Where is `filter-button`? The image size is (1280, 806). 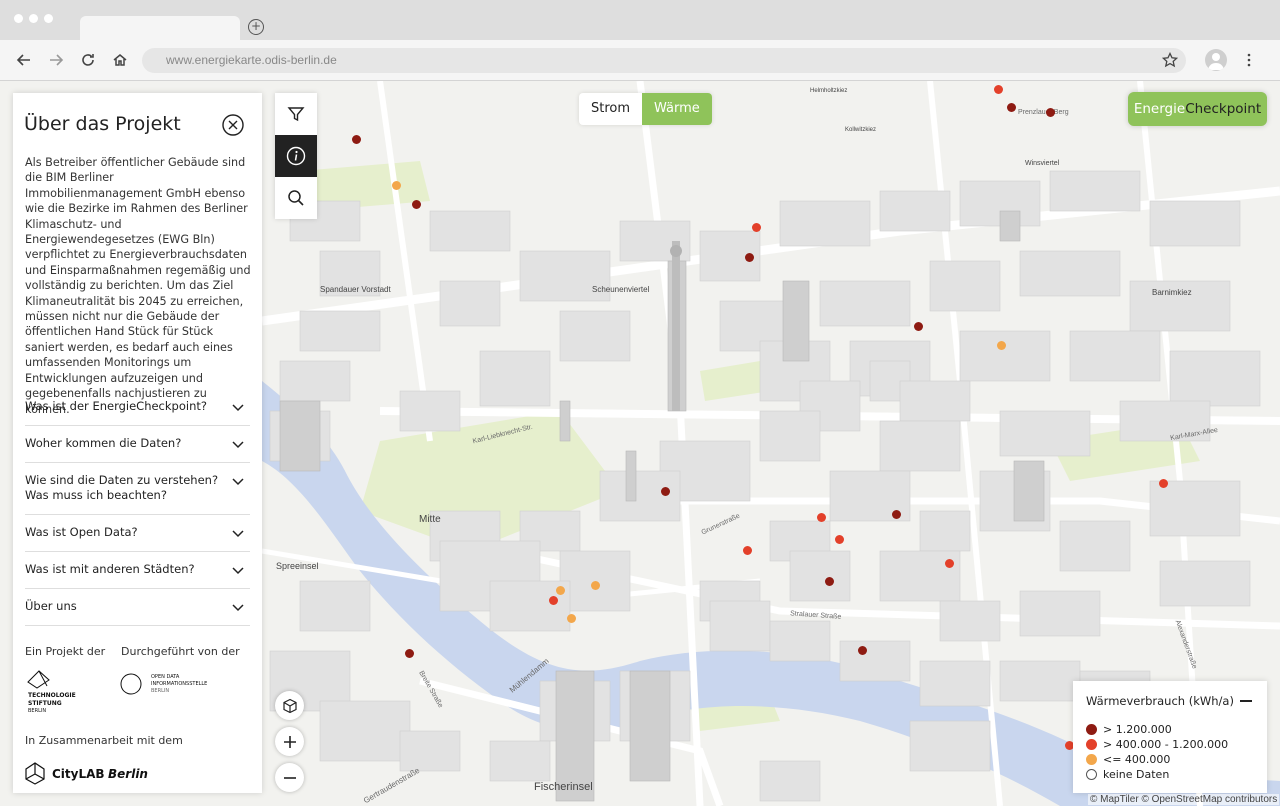
filter-button is located at coordinates (296, 114).